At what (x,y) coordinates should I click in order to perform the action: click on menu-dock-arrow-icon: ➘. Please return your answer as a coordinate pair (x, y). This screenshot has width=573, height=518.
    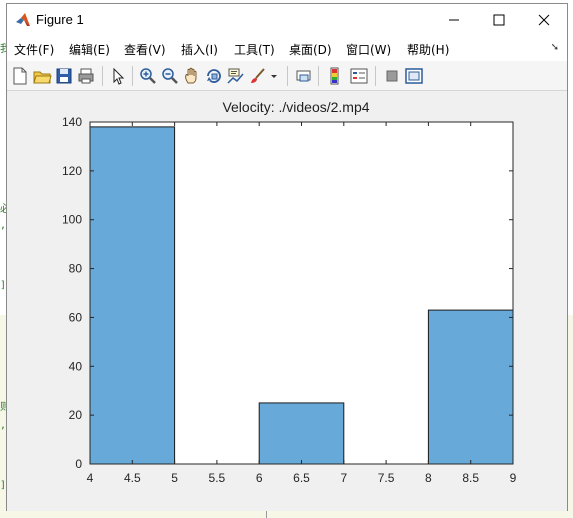
    Looking at the image, I should click on (555, 47).